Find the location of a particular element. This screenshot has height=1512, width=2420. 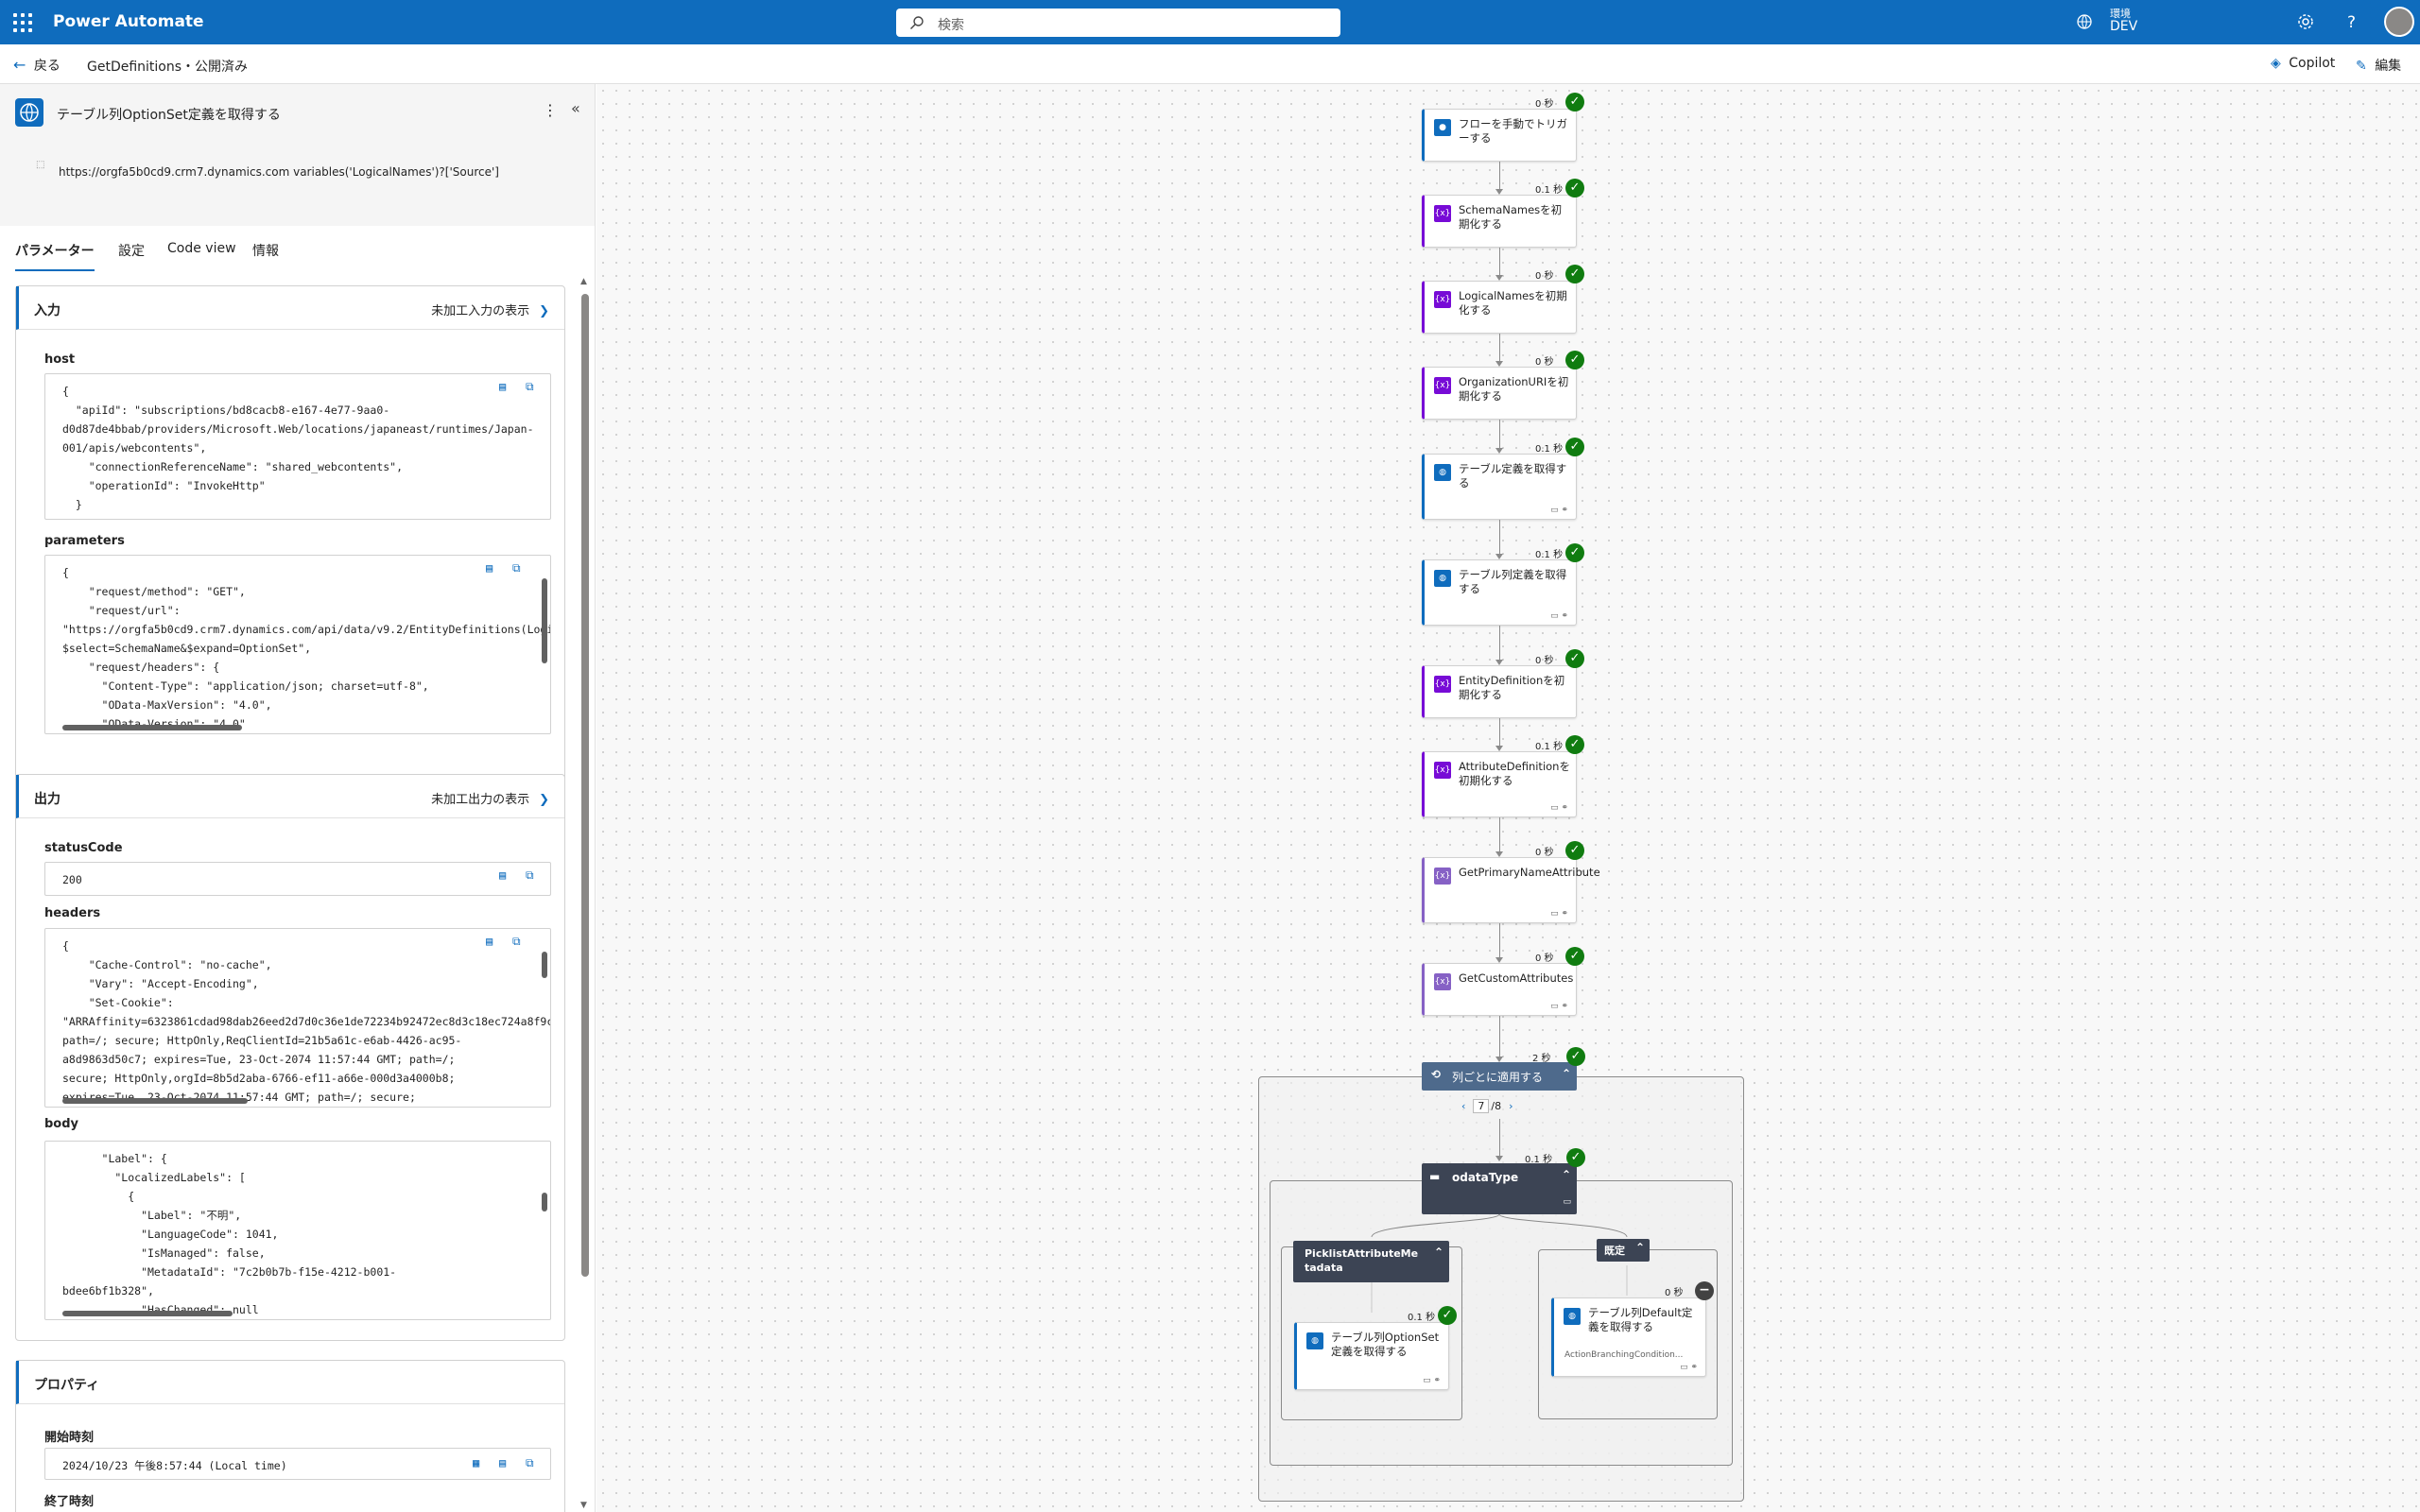

panel-scrollbar: ▲ ▼ is located at coordinates (585, 893).